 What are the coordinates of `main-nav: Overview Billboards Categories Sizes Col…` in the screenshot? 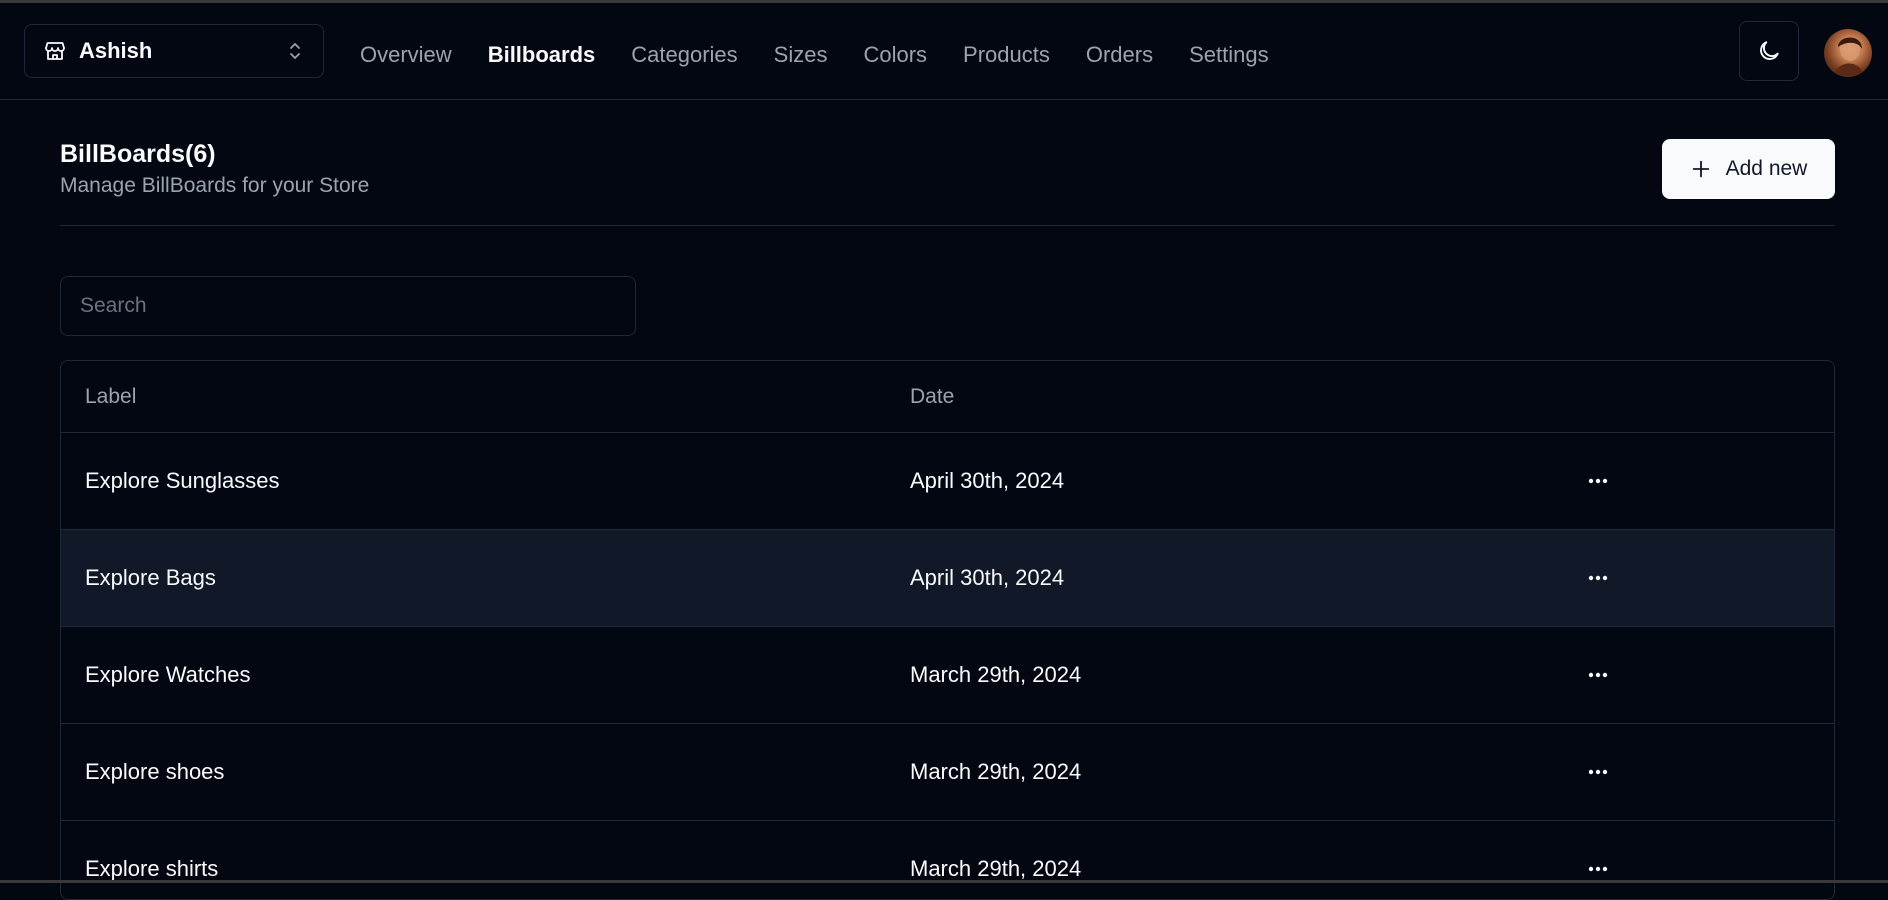 It's located at (832, 54).